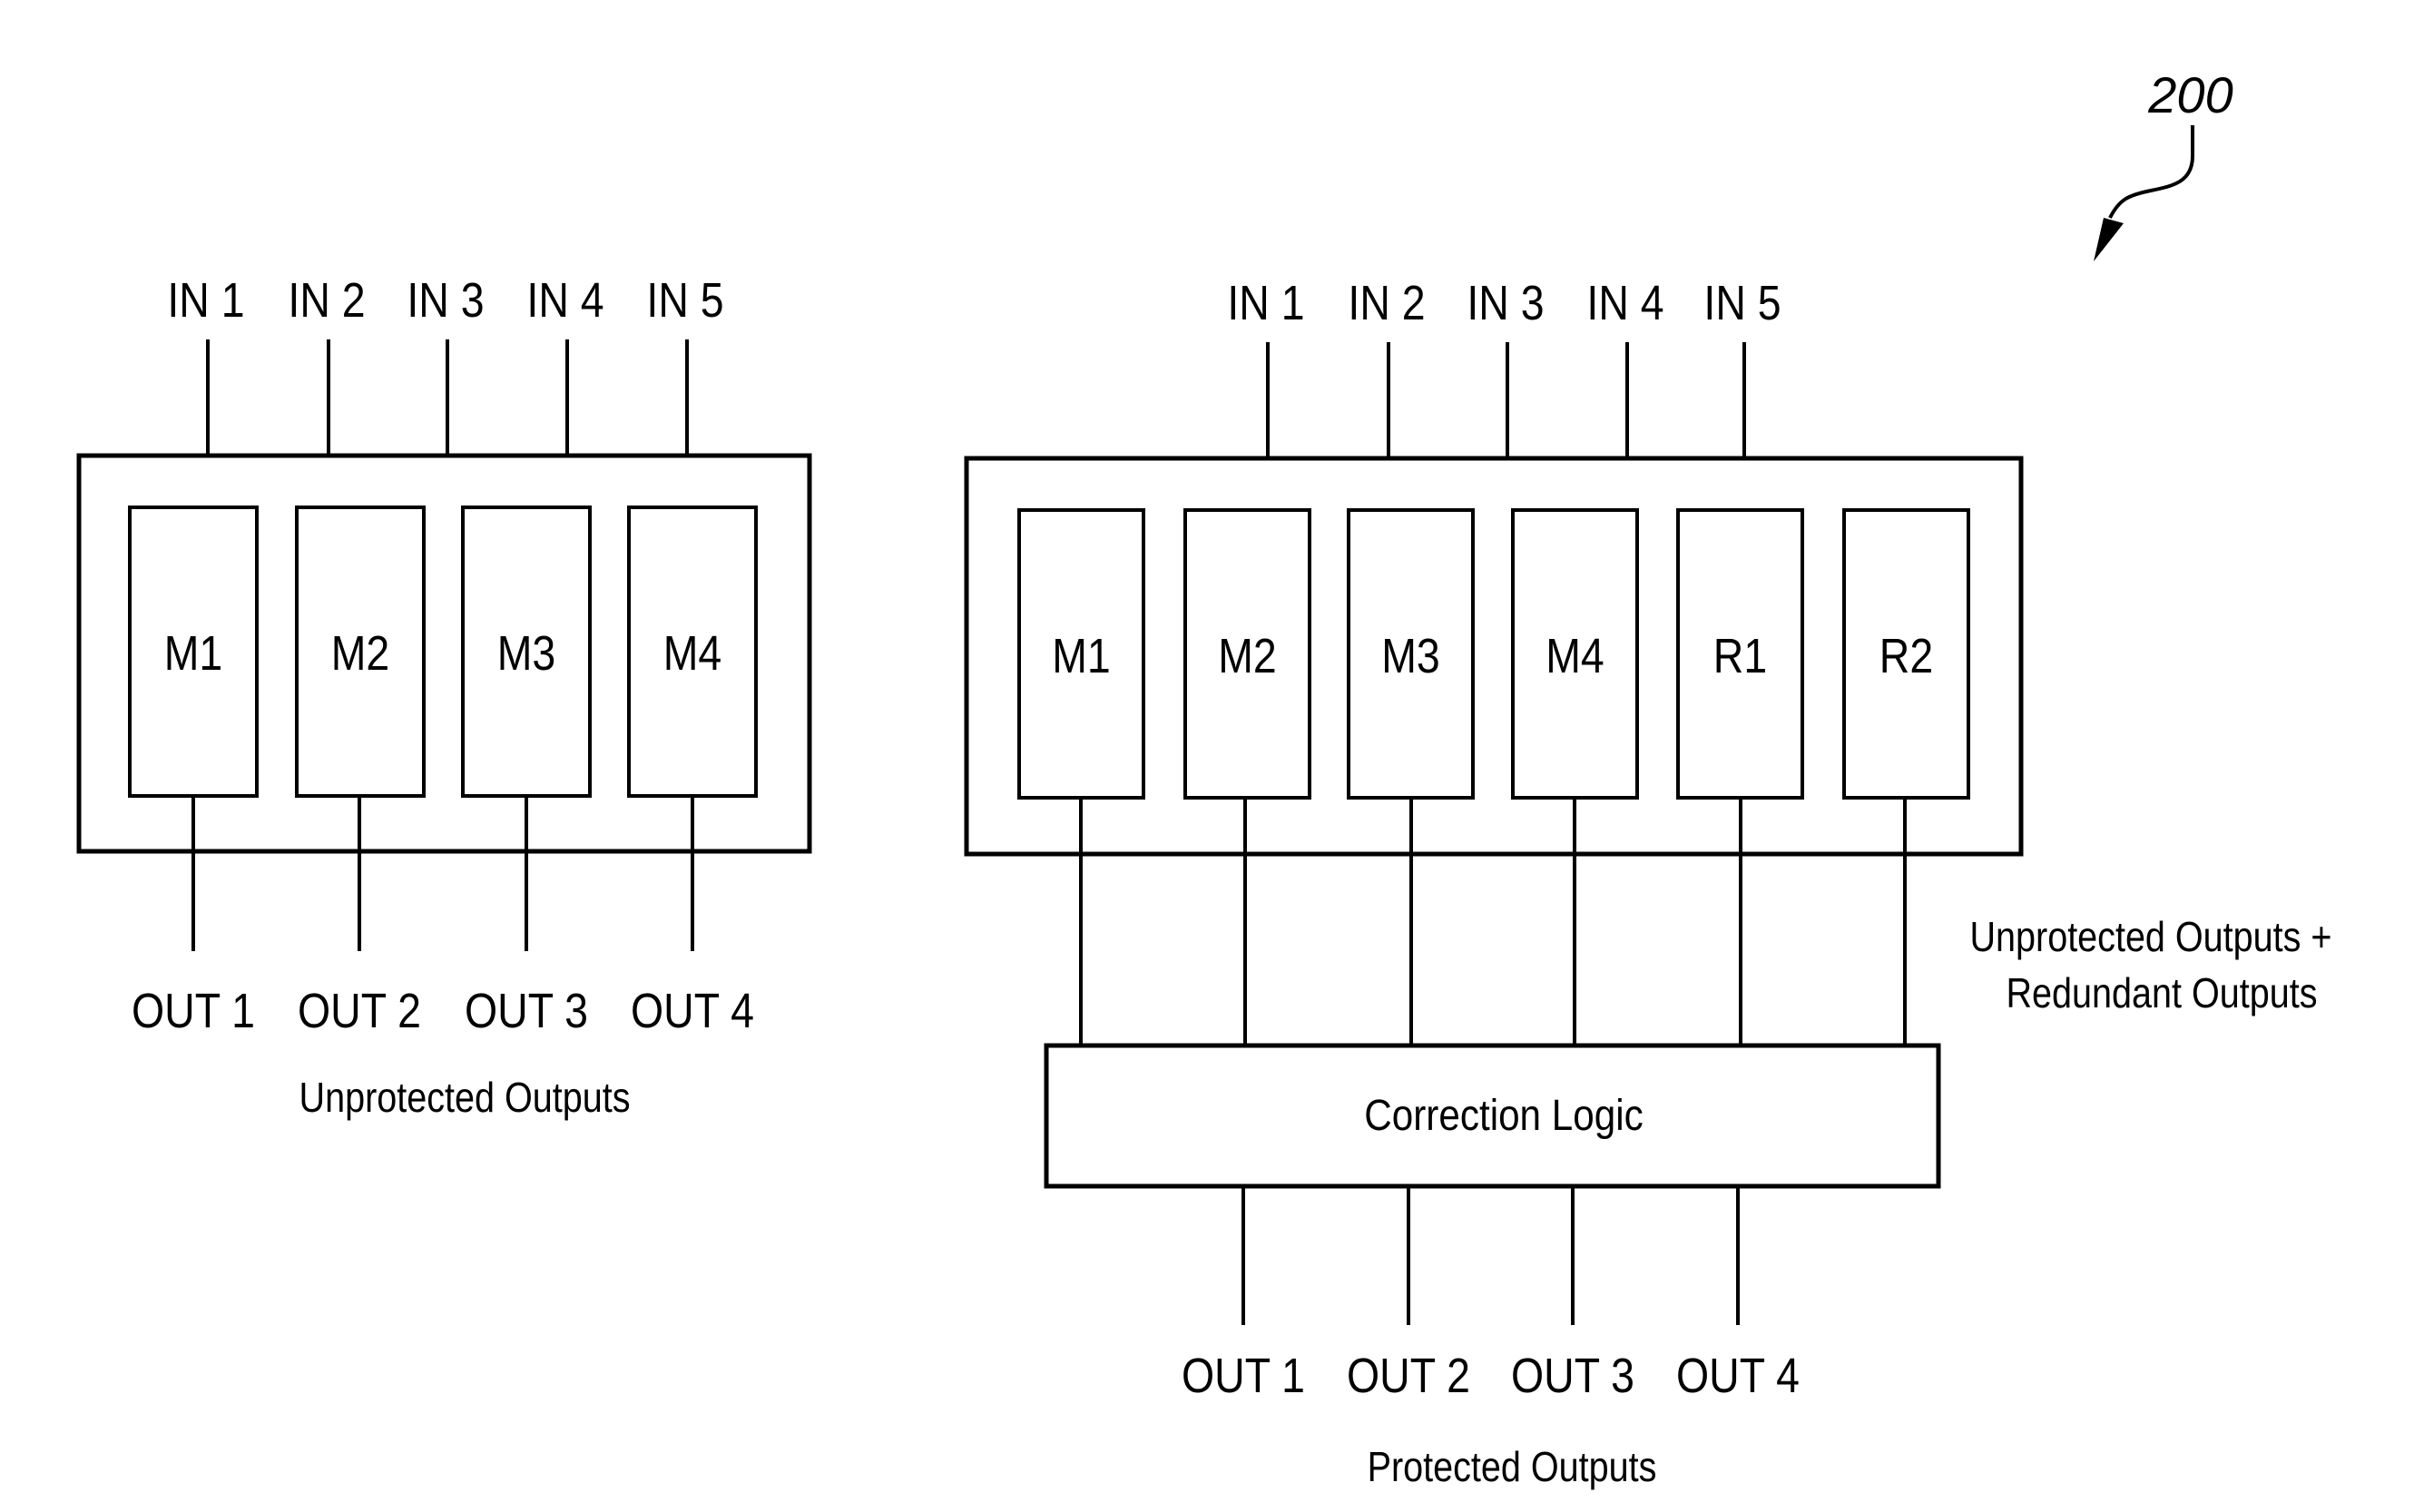  I want to click on module-label: R1, so click(1740, 655).